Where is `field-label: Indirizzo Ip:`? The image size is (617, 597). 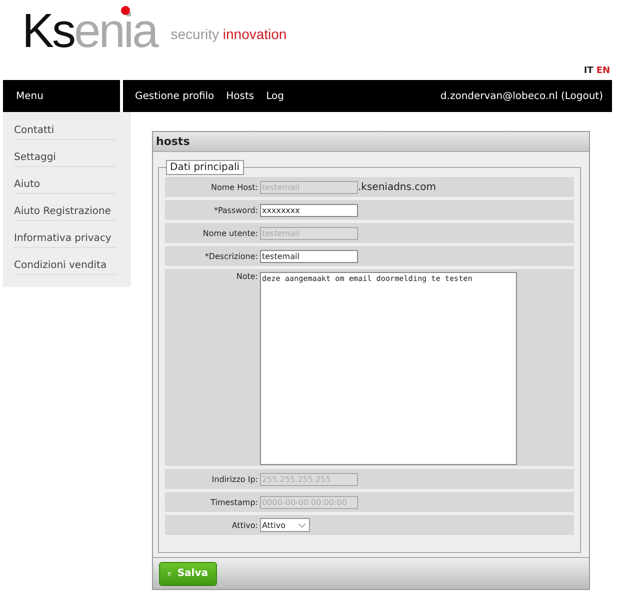 field-label: Indirizzo Ip: is located at coordinates (234, 479).